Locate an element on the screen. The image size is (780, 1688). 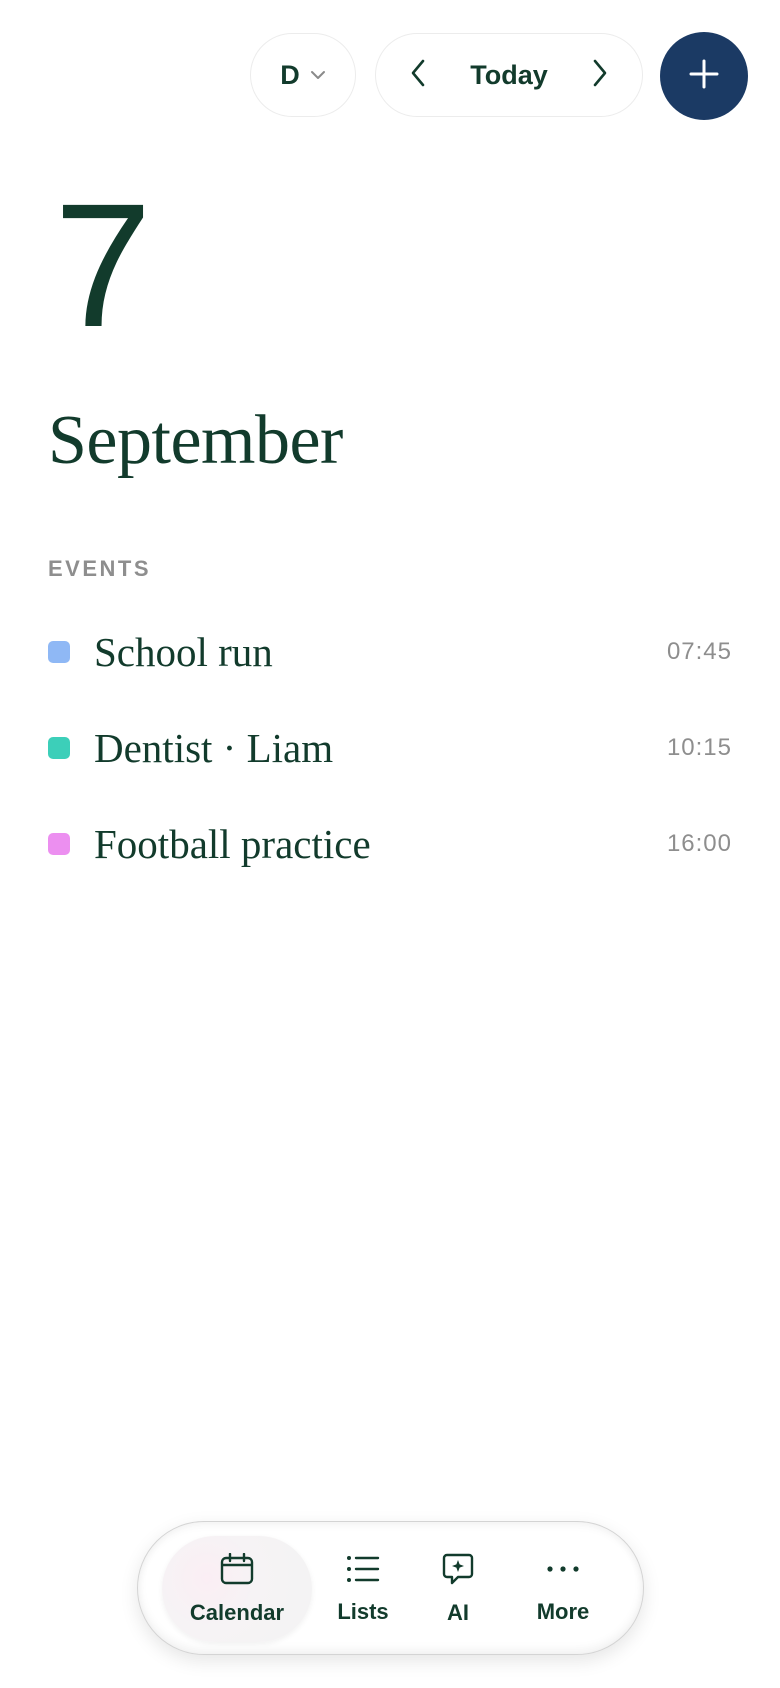
previous-day-button is located at coordinates (418, 75).